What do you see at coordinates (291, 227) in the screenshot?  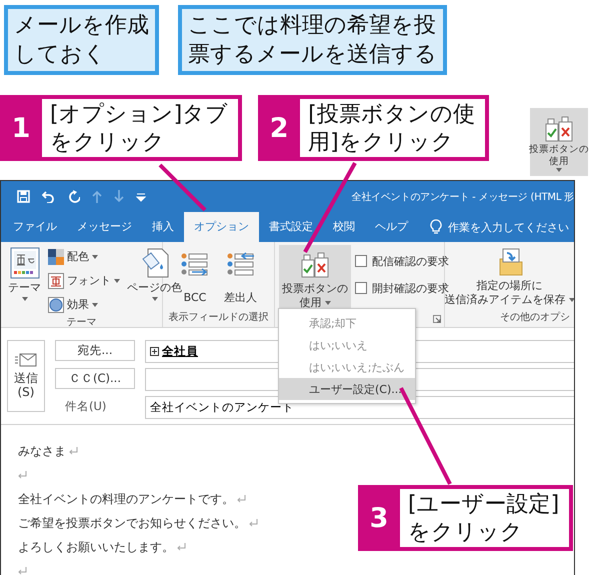 I see `ribbon-tab: 書式設定` at bounding box center [291, 227].